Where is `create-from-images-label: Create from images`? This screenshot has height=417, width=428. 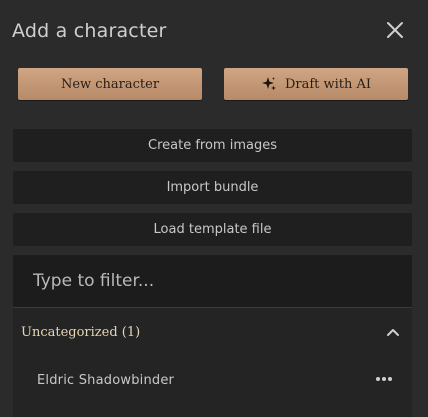 create-from-images-label: Create from images is located at coordinates (212, 145).